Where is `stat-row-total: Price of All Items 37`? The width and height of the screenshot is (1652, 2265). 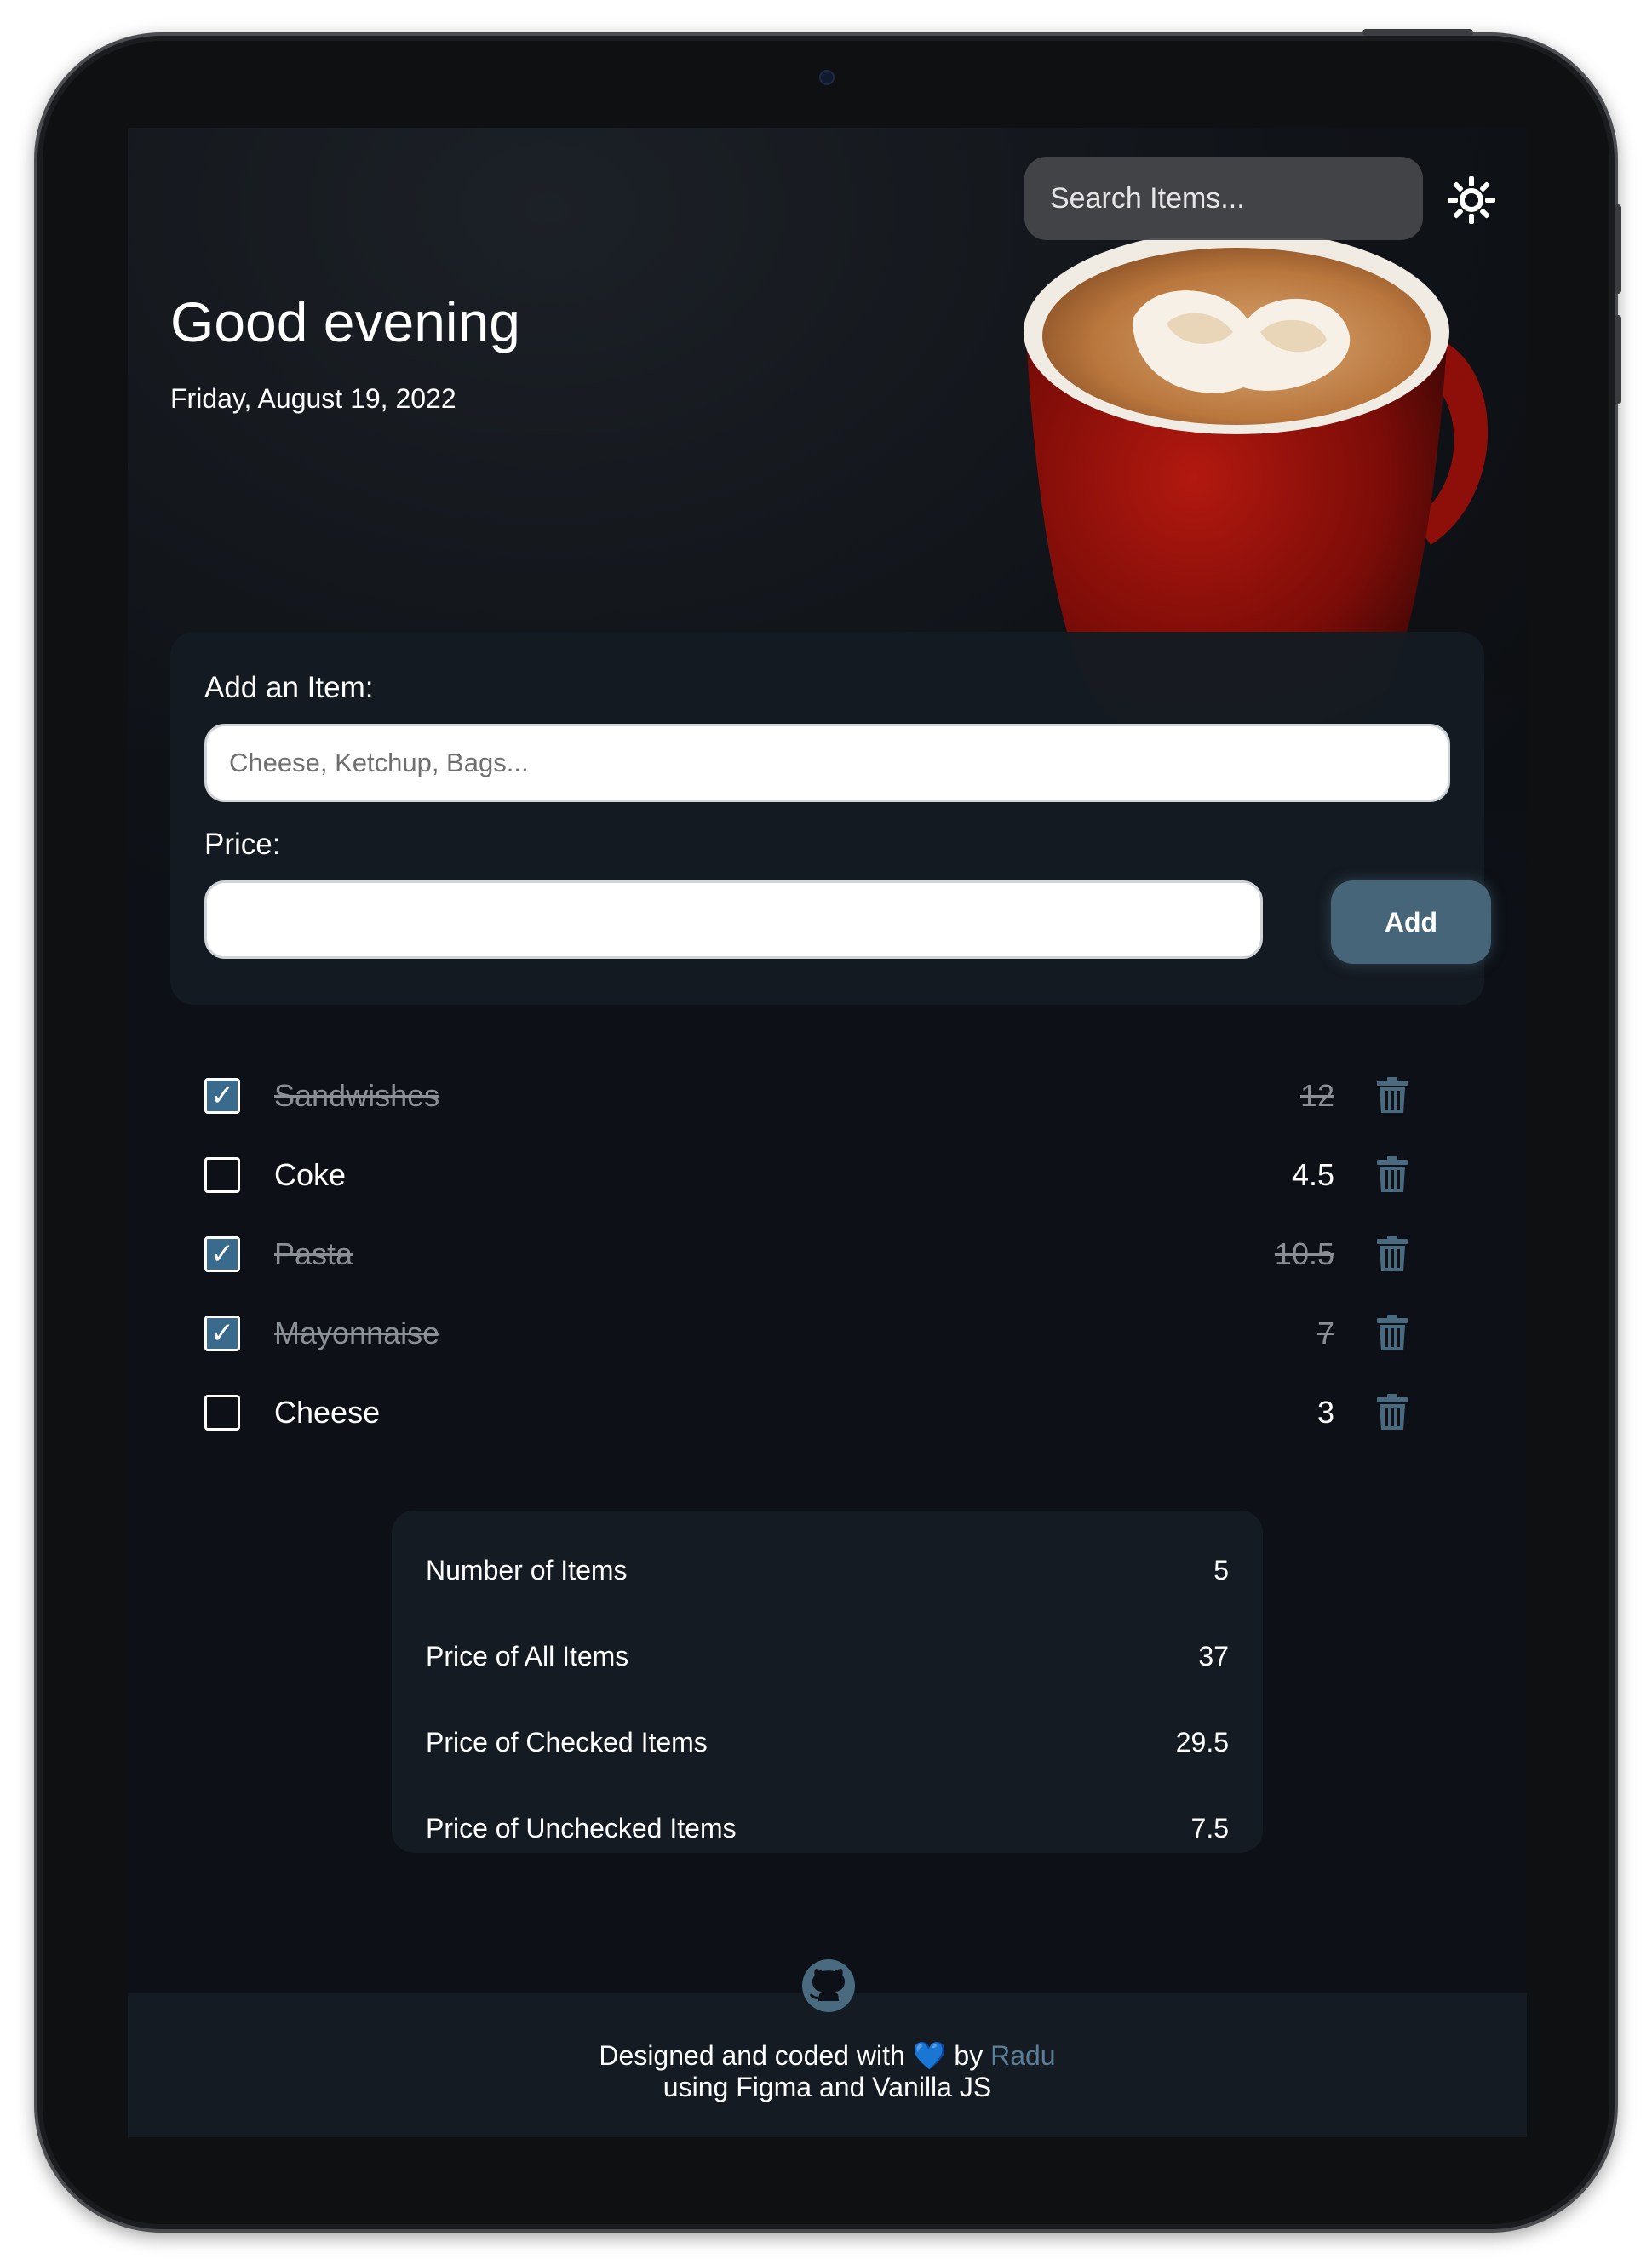 stat-row-total: Price of All Items 37 is located at coordinates (827, 1657).